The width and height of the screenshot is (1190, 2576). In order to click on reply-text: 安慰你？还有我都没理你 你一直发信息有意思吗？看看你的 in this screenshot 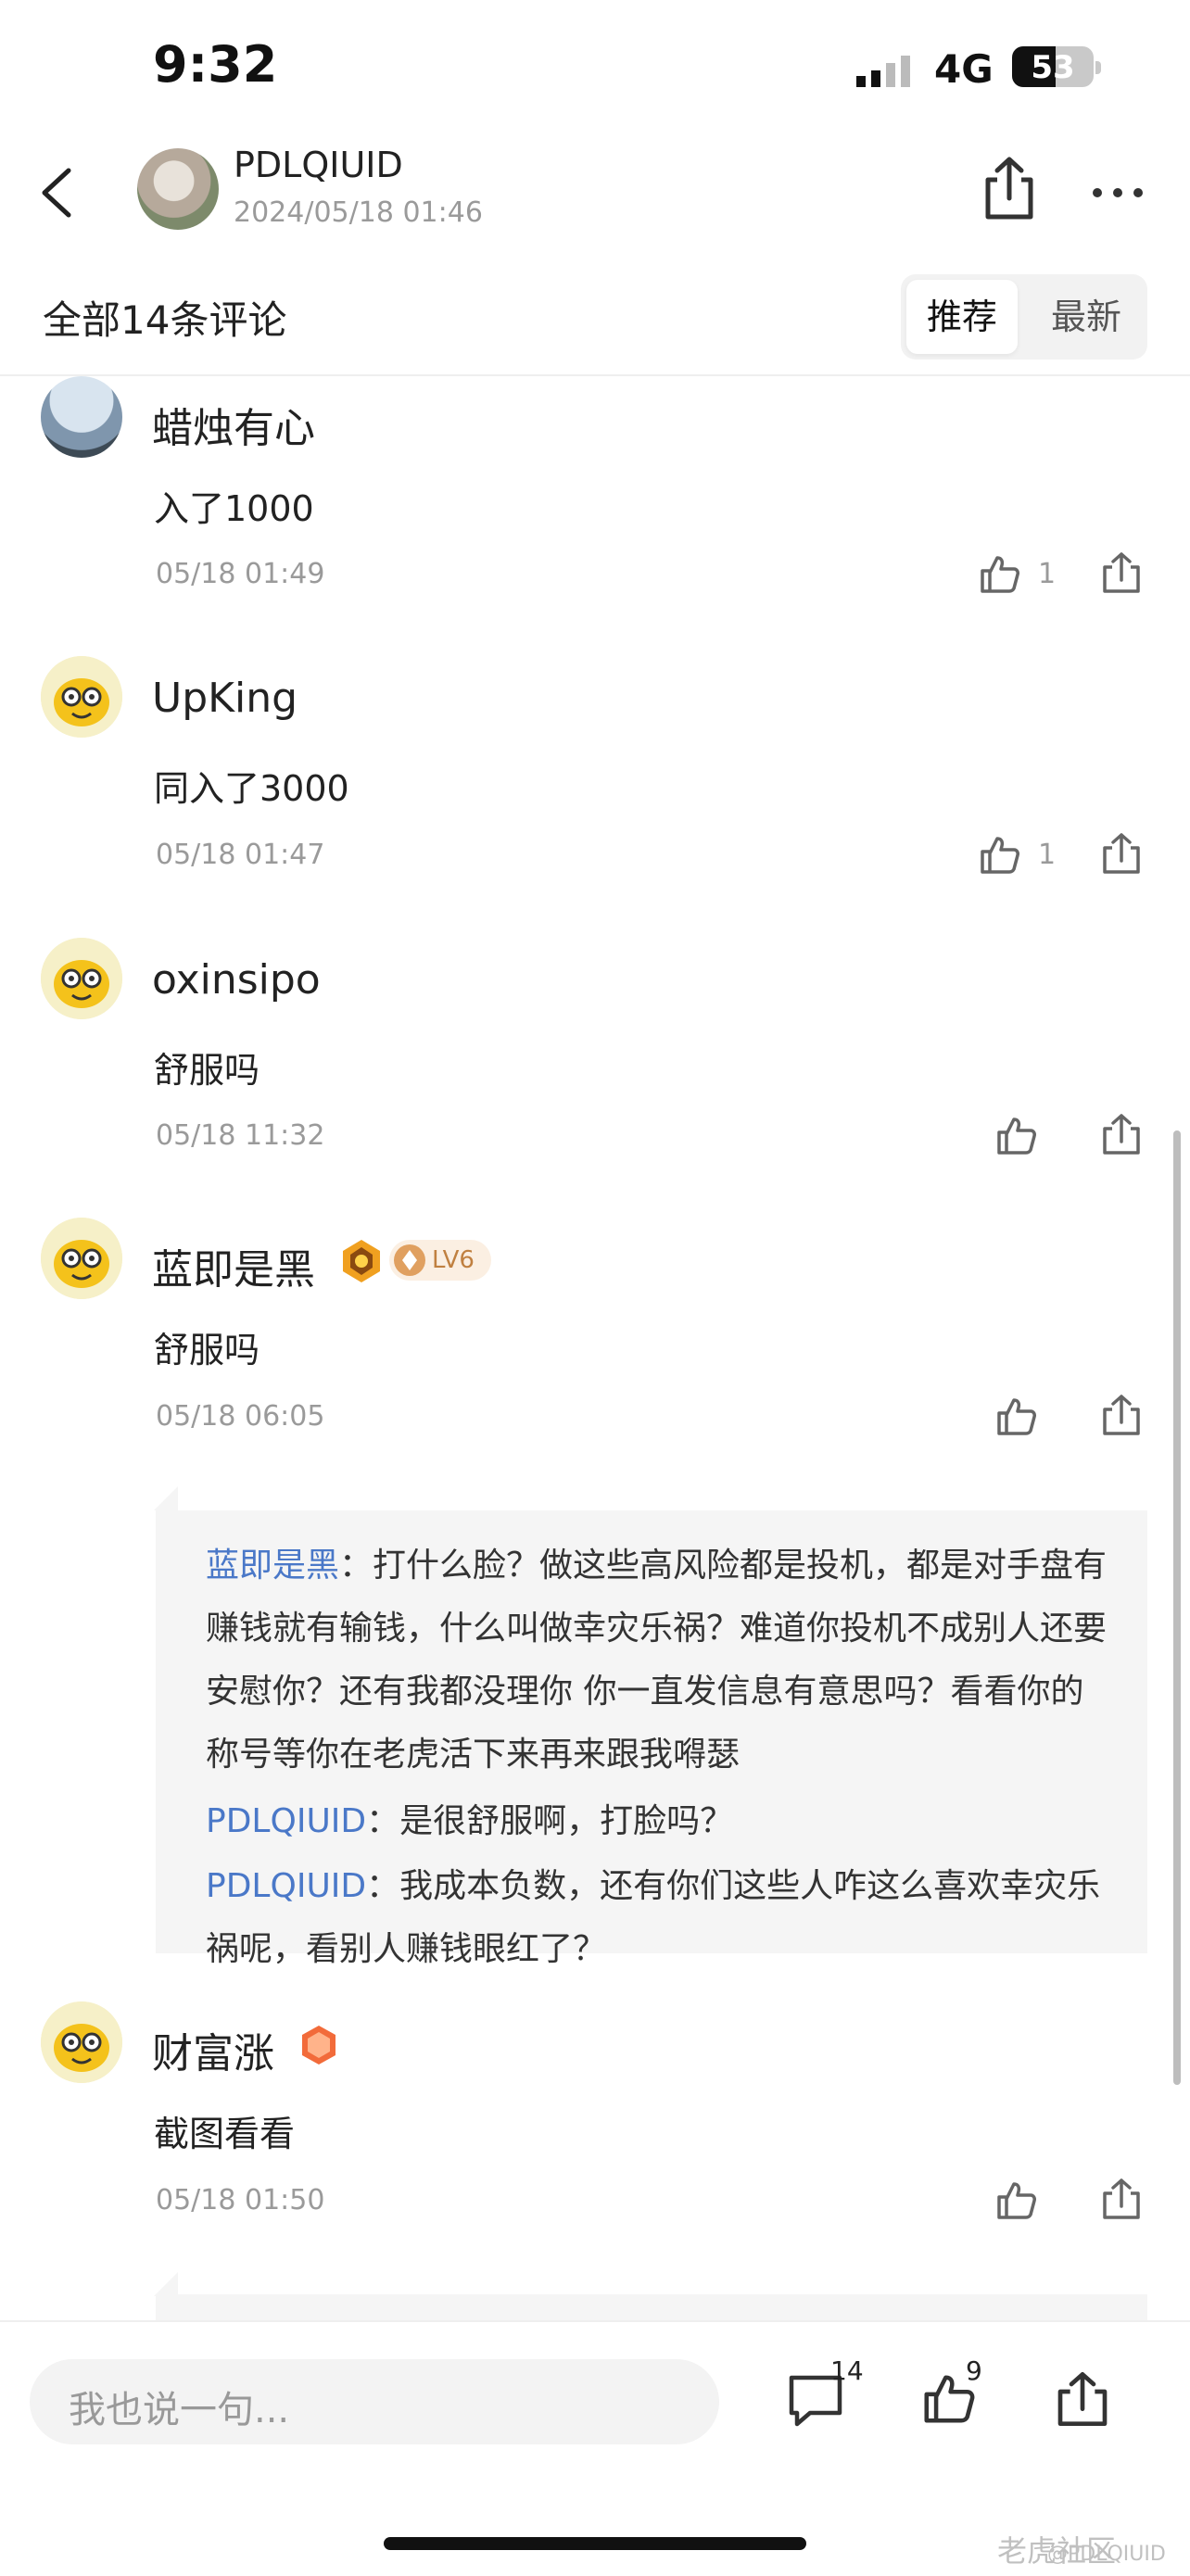, I will do `click(645, 1692)`.